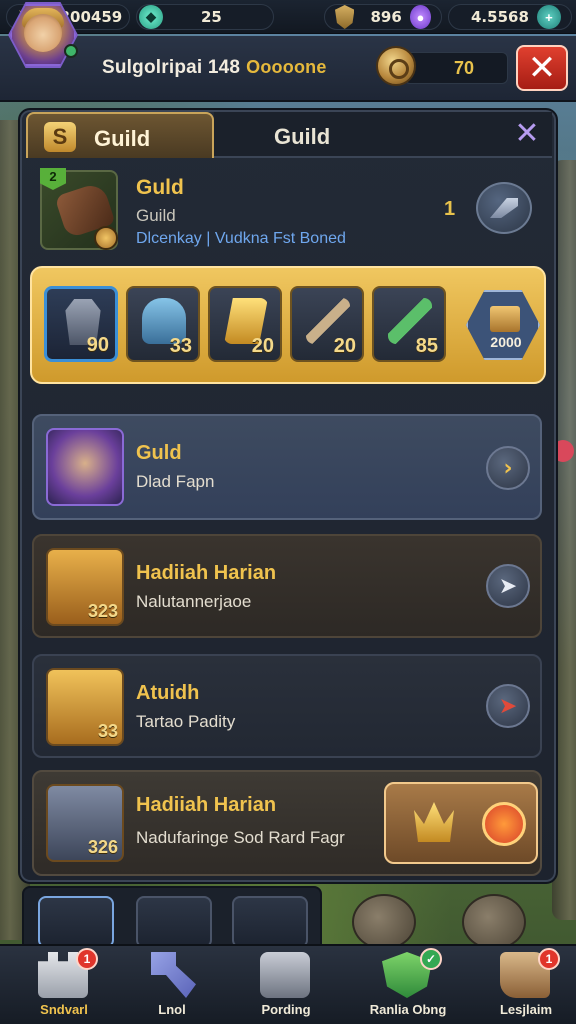  I want to click on gem-icon: ◆, so click(151, 17).